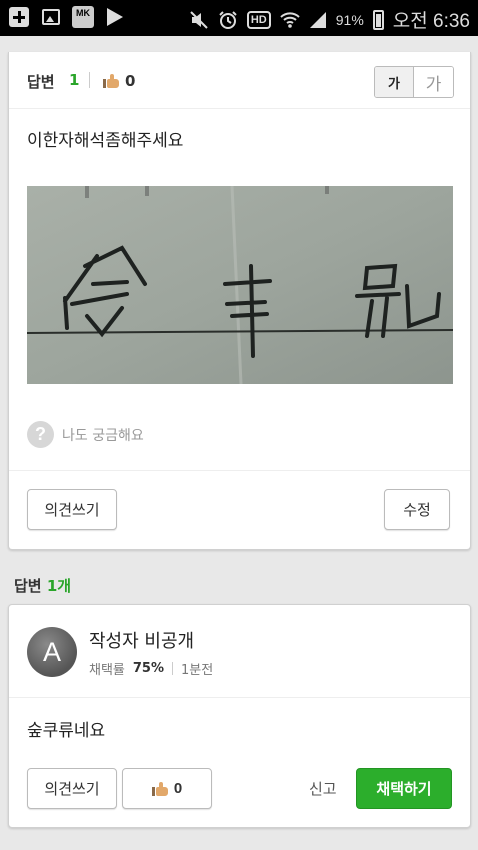 The height and width of the screenshot is (850, 478). I want to click on mk-app-icon: MK, so click(83, 17).